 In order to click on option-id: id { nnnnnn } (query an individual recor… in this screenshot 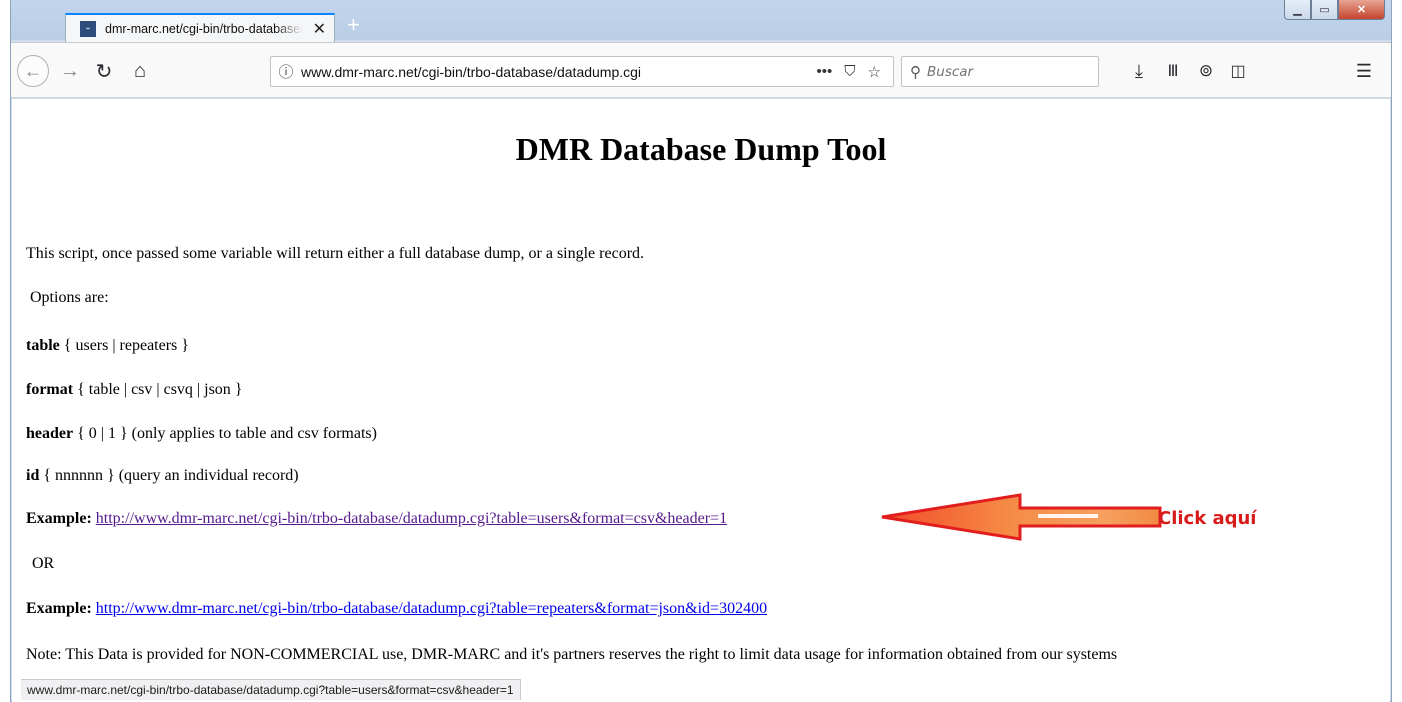, I will do `click(162, 476)`.